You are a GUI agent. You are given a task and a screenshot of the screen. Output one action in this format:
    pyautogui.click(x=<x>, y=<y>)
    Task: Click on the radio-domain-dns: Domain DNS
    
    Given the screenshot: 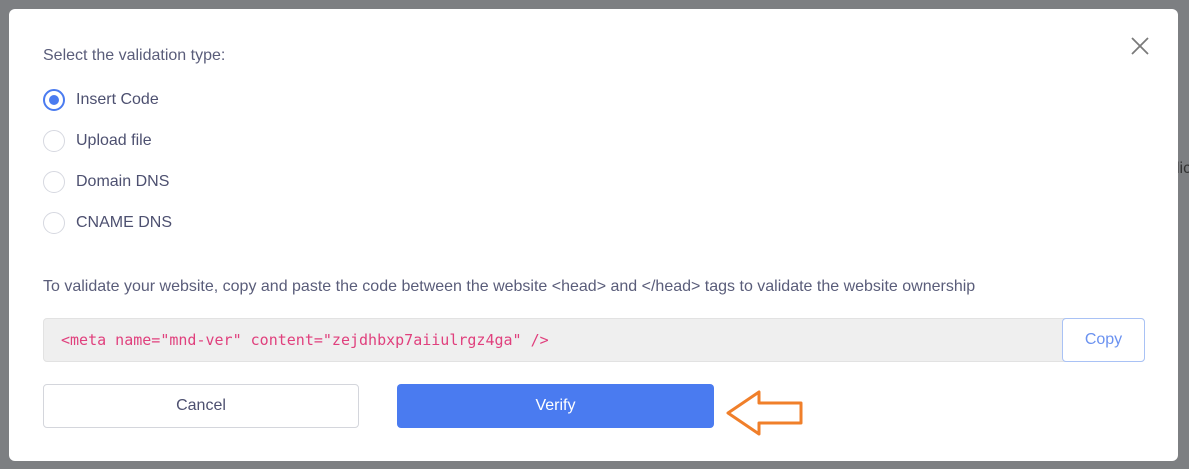 What is the action you would take?
    pyautogui.click(x=106, y=182)
    